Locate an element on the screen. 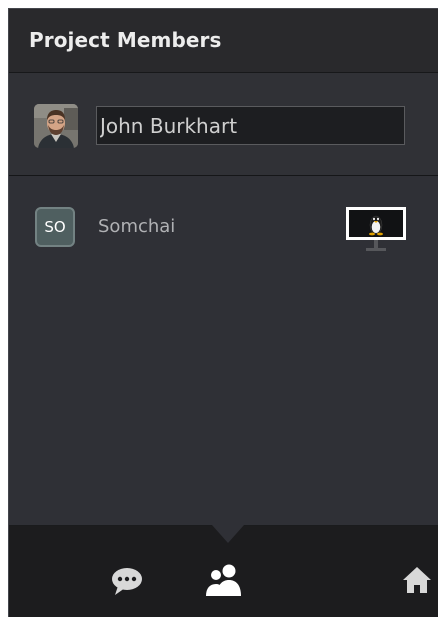 The height and width of the screenshot is (617, 438). home-icon is located at coordinates (417, 580).